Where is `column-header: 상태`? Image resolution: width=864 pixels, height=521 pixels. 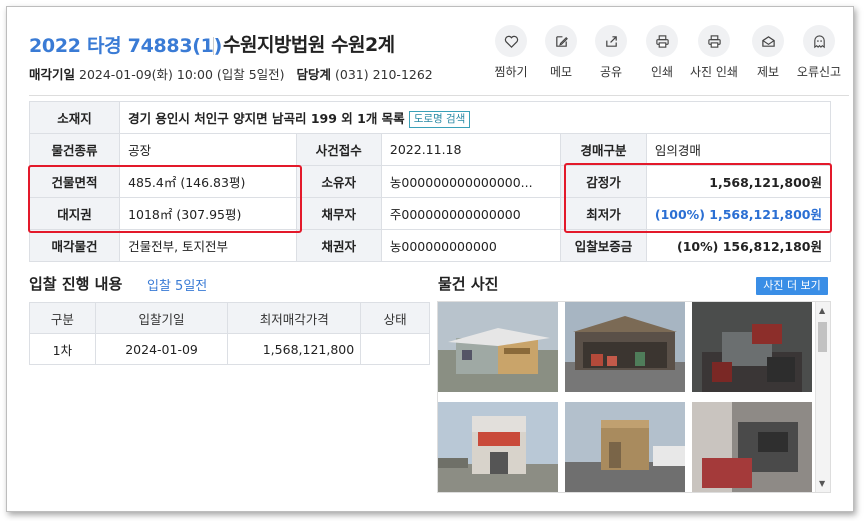
column-header: 상태 is located at coordinates (395, 318).